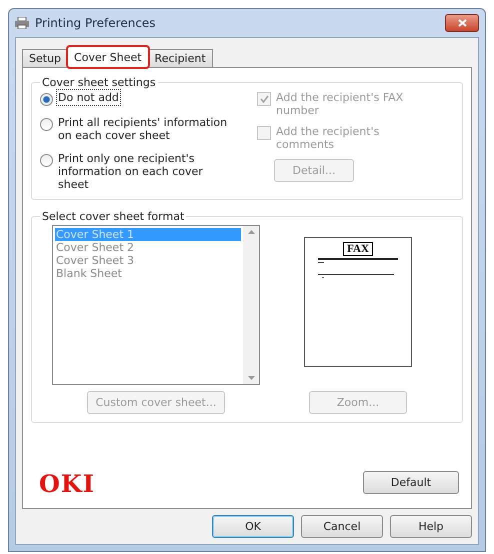 The width and height of the screenshot is (494, 554). What do you see at coordinates (88, 97) in the screenshot?
I see `option-label: Do not add` at bounding box center [88, 97].